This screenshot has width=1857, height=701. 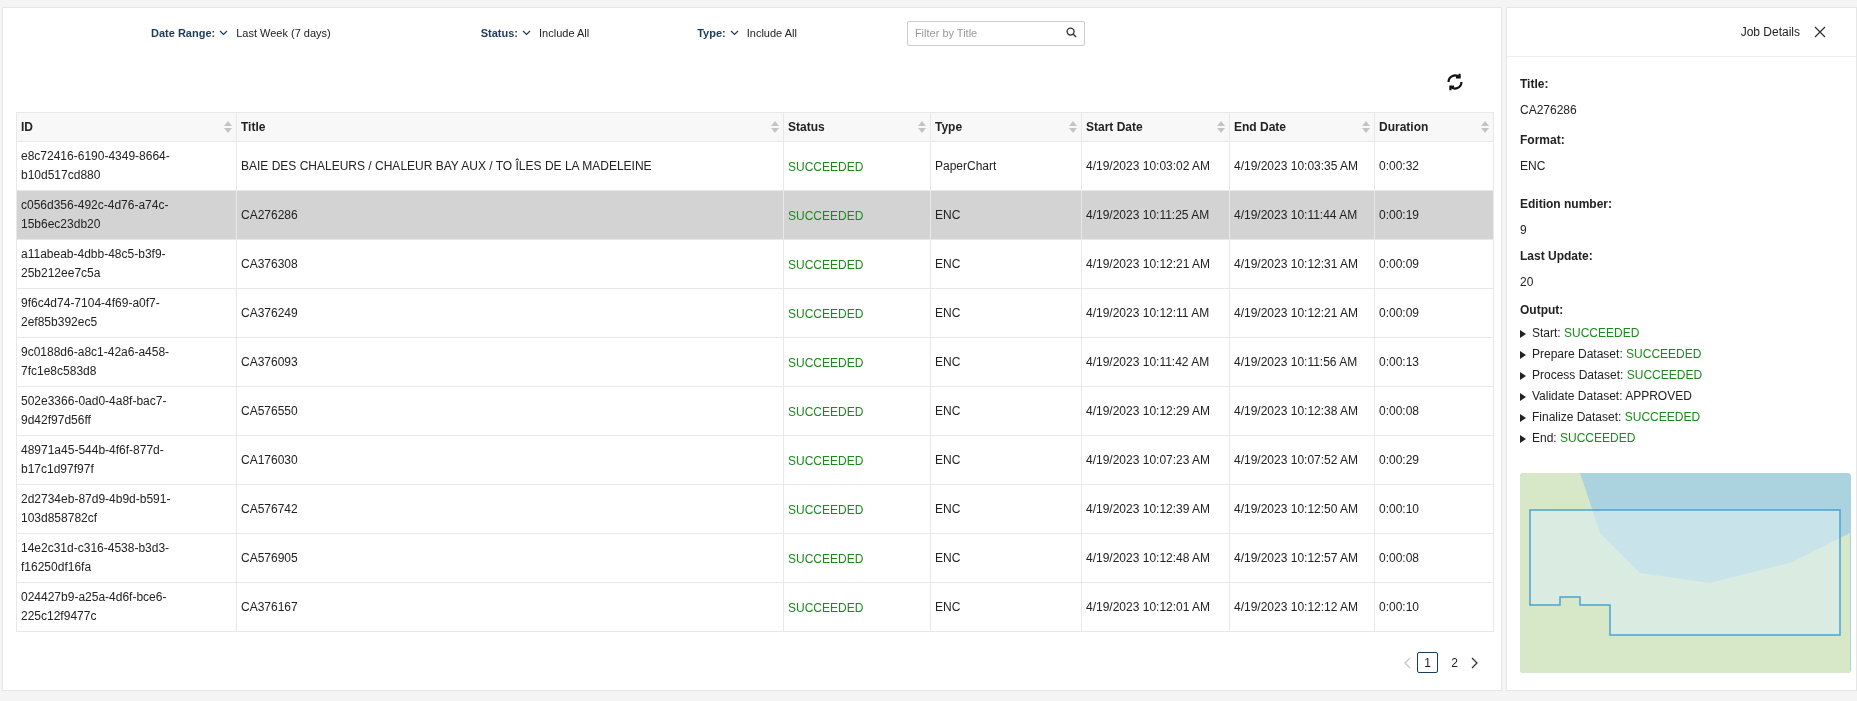 I want to click on field-label: Title:, so click(x=1535, y=84).